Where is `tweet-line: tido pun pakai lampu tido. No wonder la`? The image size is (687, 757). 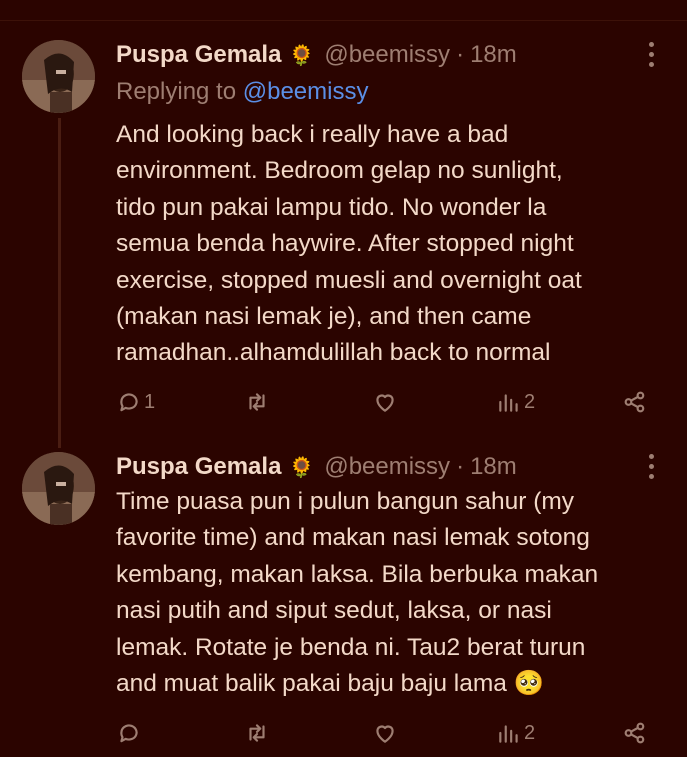
tweet-line: tido pun pakai lampu tido. No wonder la is located at coordinates (331, 207).